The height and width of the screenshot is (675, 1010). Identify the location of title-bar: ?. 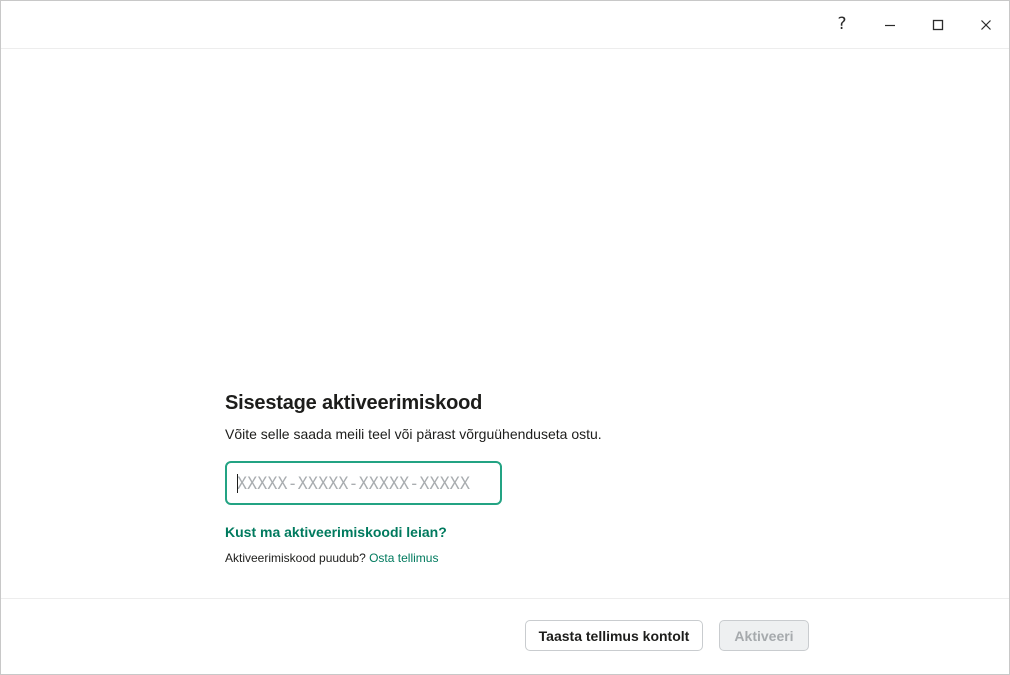
(505, 25).